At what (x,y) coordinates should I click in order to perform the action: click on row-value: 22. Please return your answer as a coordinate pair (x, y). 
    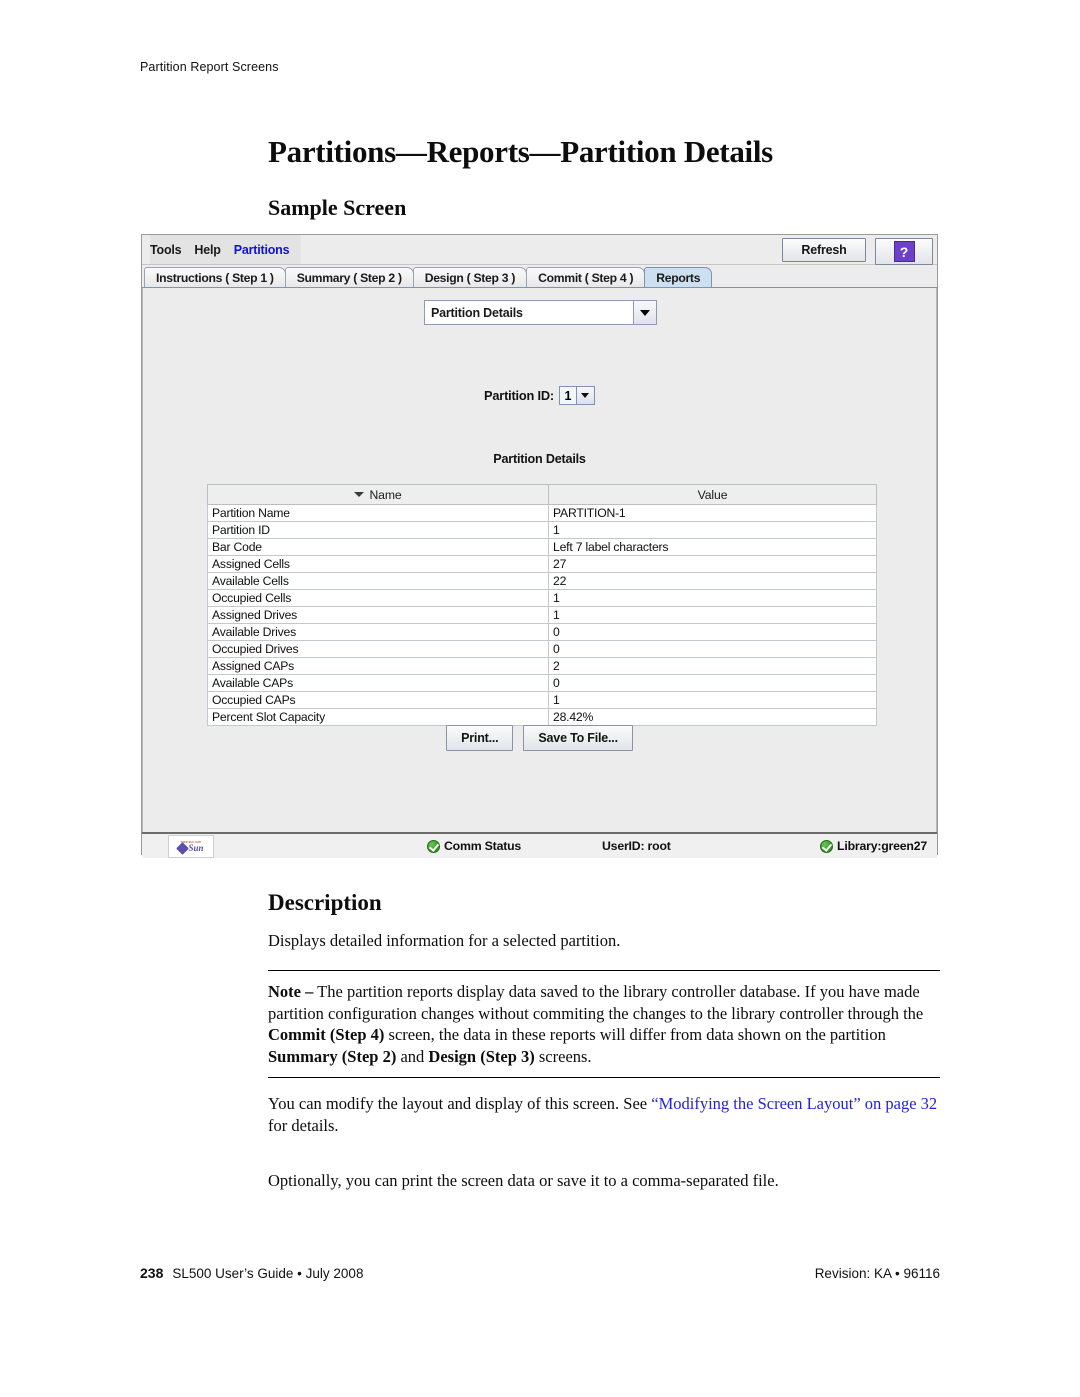
    Looking at the image, I should click on (712, 581).